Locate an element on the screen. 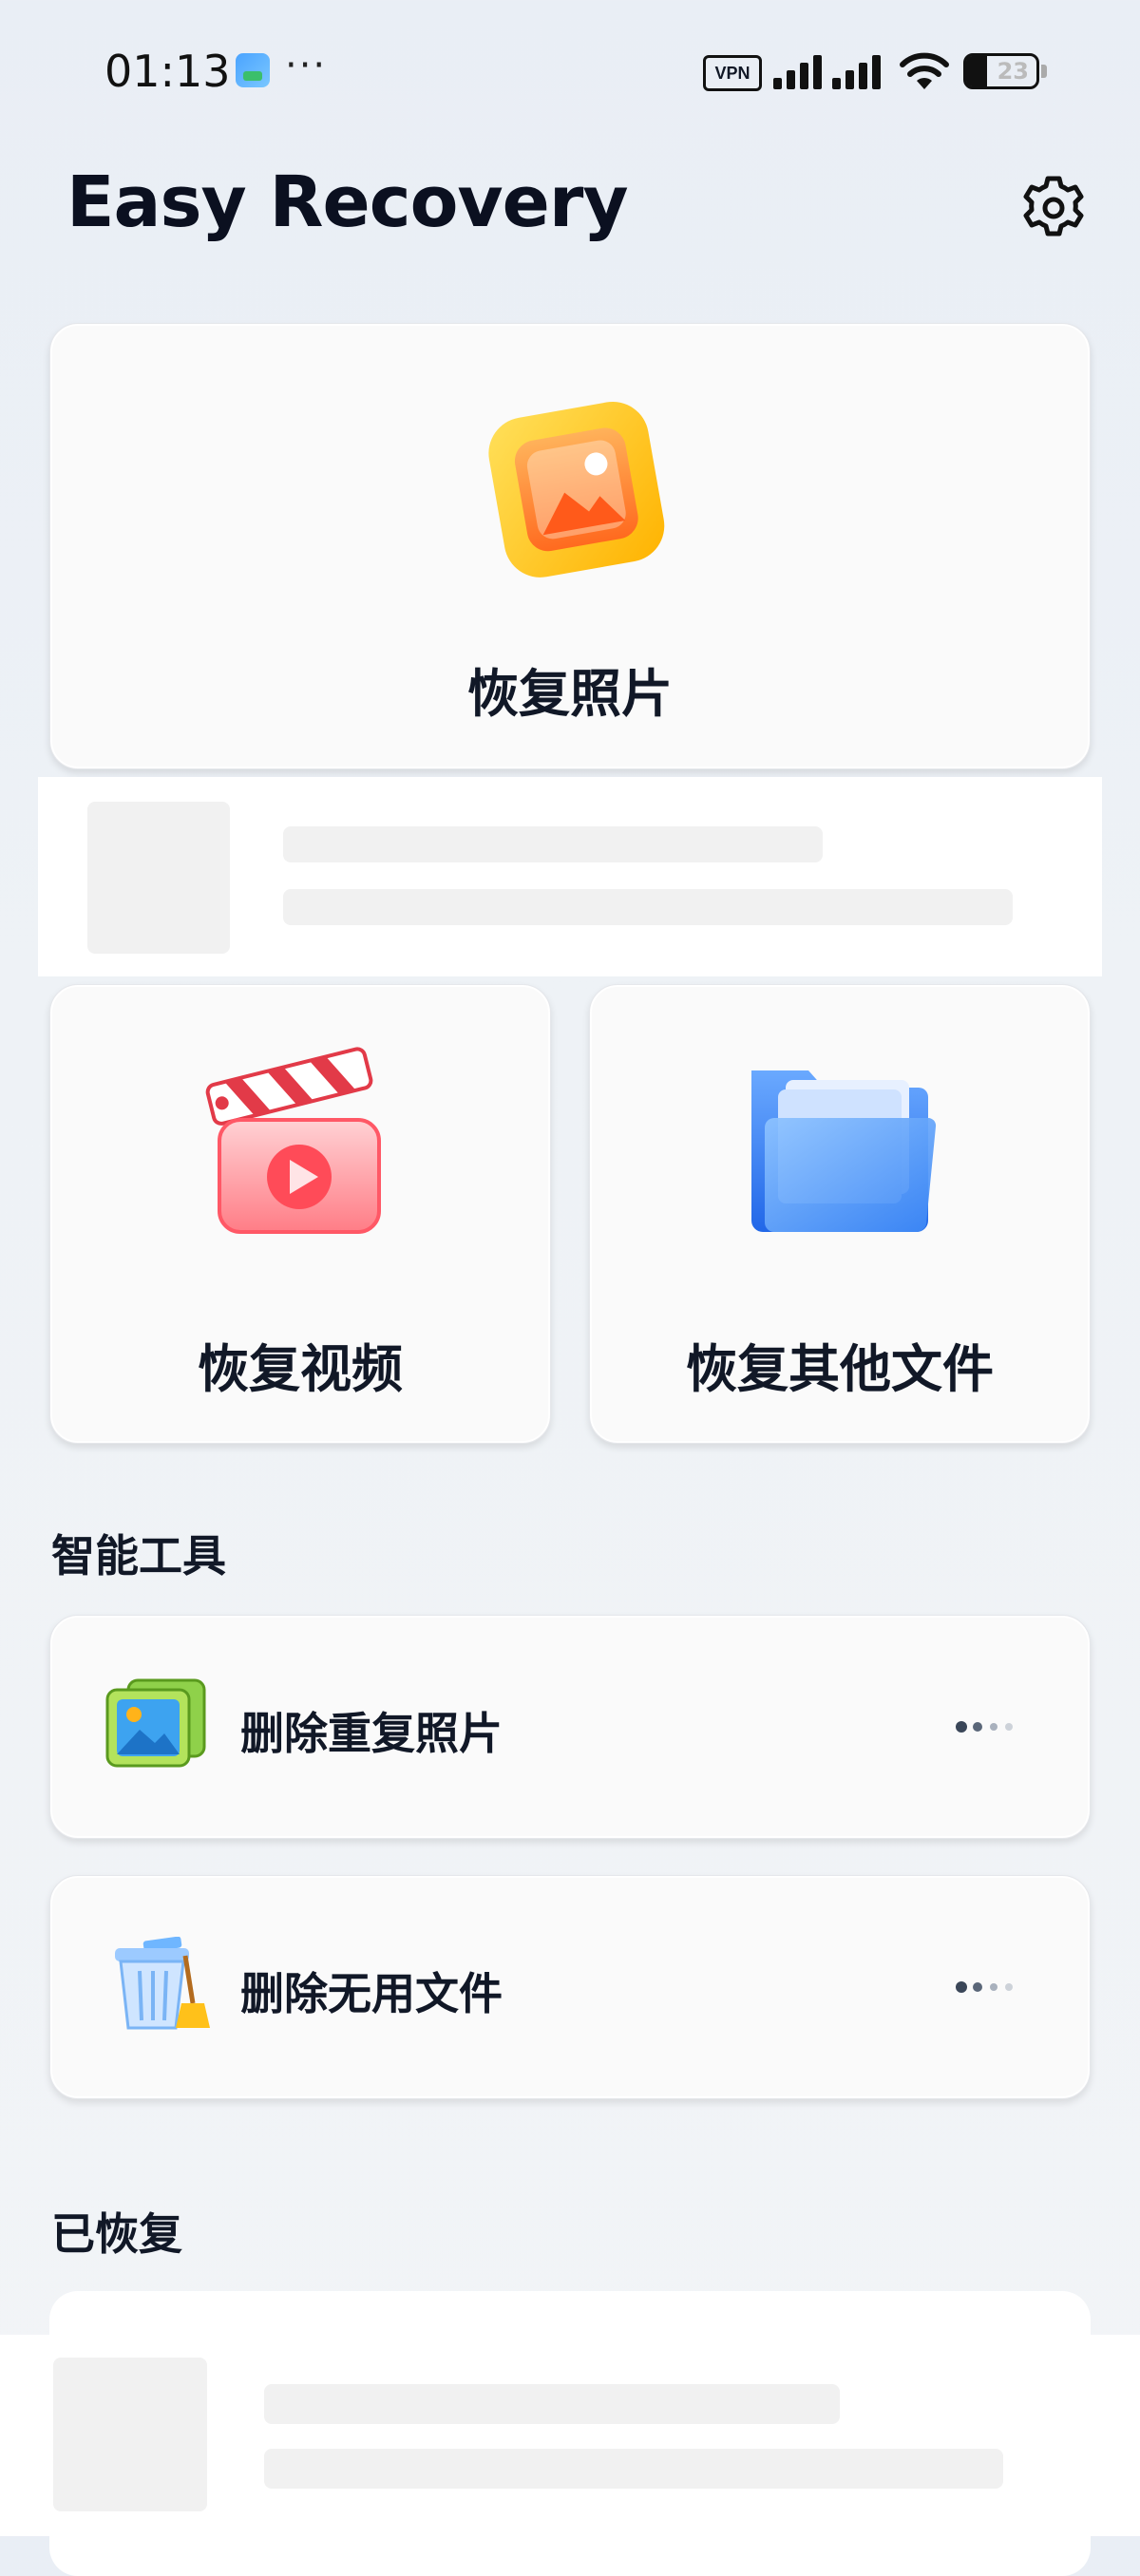 The width and height of the screenshot is (1140, 2576). duplicate-photos-icon is located at coordinates (155, 1723).